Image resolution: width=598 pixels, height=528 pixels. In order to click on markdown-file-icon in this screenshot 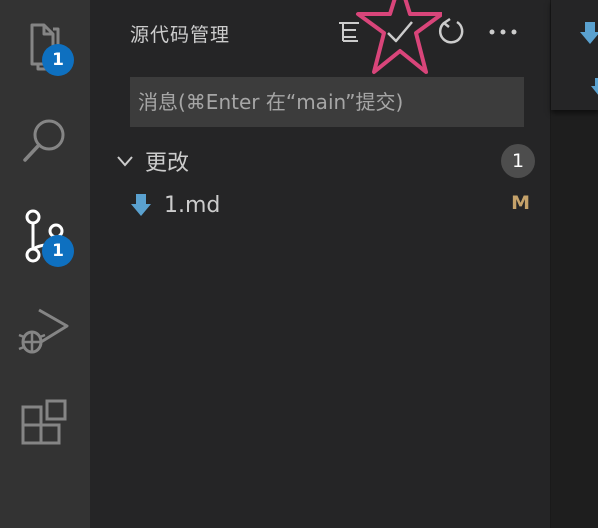, I will do `click(141, 205)`.